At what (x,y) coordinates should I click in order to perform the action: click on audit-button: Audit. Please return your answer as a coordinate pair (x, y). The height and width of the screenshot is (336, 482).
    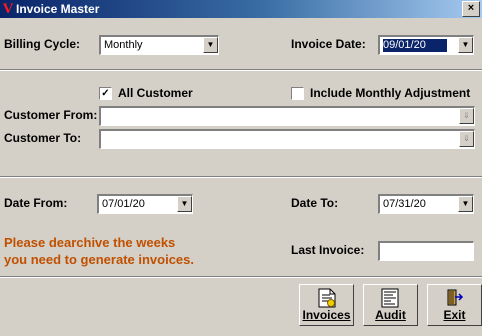
    Looking at the image, I should click on (390, 305).